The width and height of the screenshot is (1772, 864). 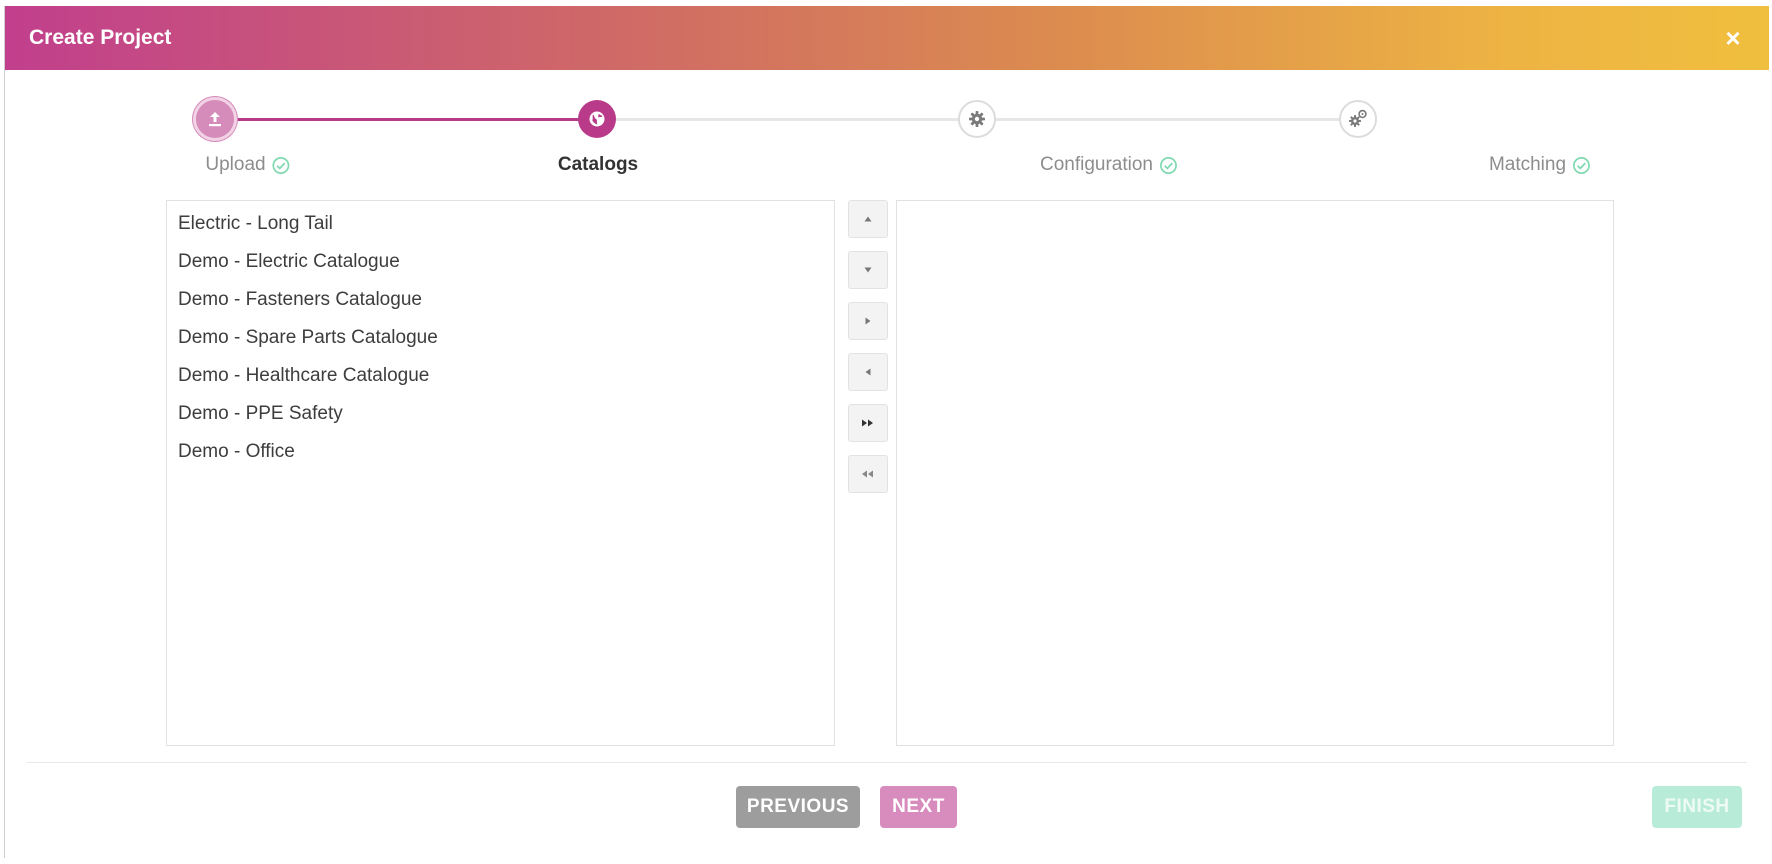 I want to click on move-left-button, so click(x=868, y=372).